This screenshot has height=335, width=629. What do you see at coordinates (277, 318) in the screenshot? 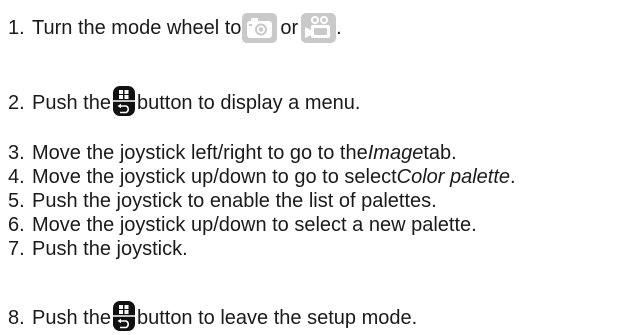
I see `step-text-part: button to leave the setup mode.` at bounding box center [277, 318].